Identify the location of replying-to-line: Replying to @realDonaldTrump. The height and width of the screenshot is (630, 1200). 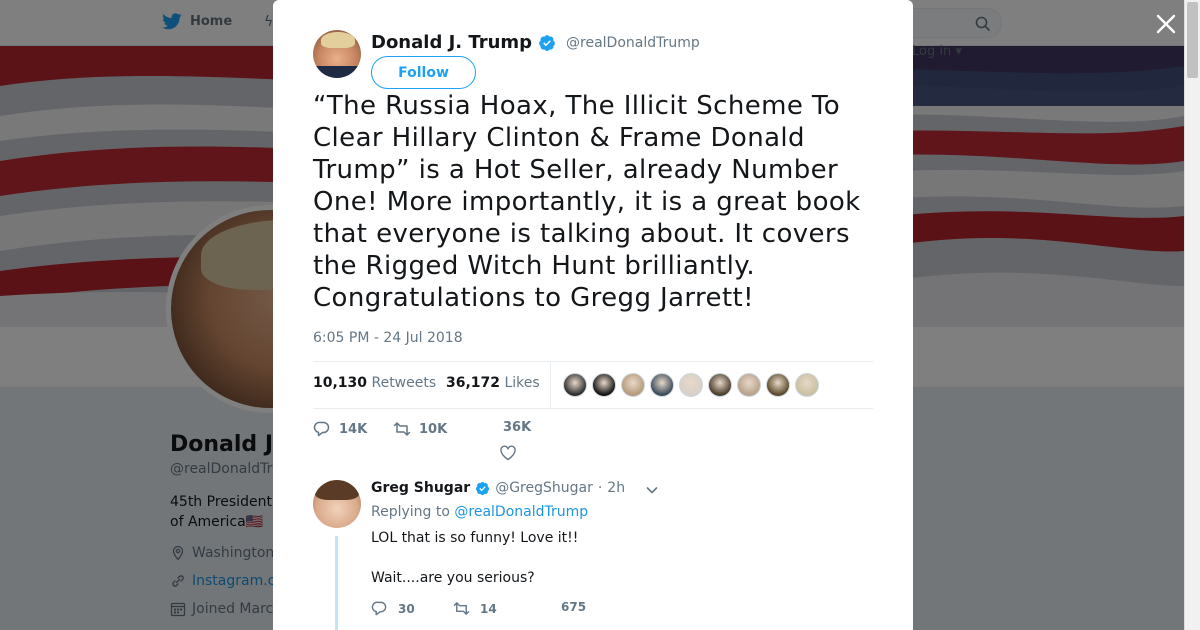
(479, 512).